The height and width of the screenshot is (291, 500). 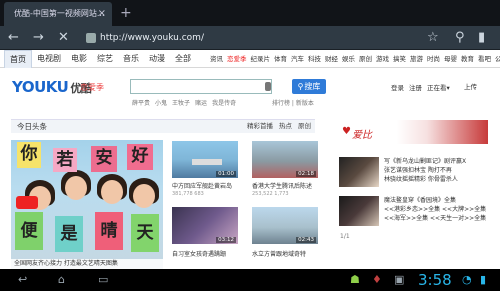 I want to click on person-face, so click(x=112, y=192).